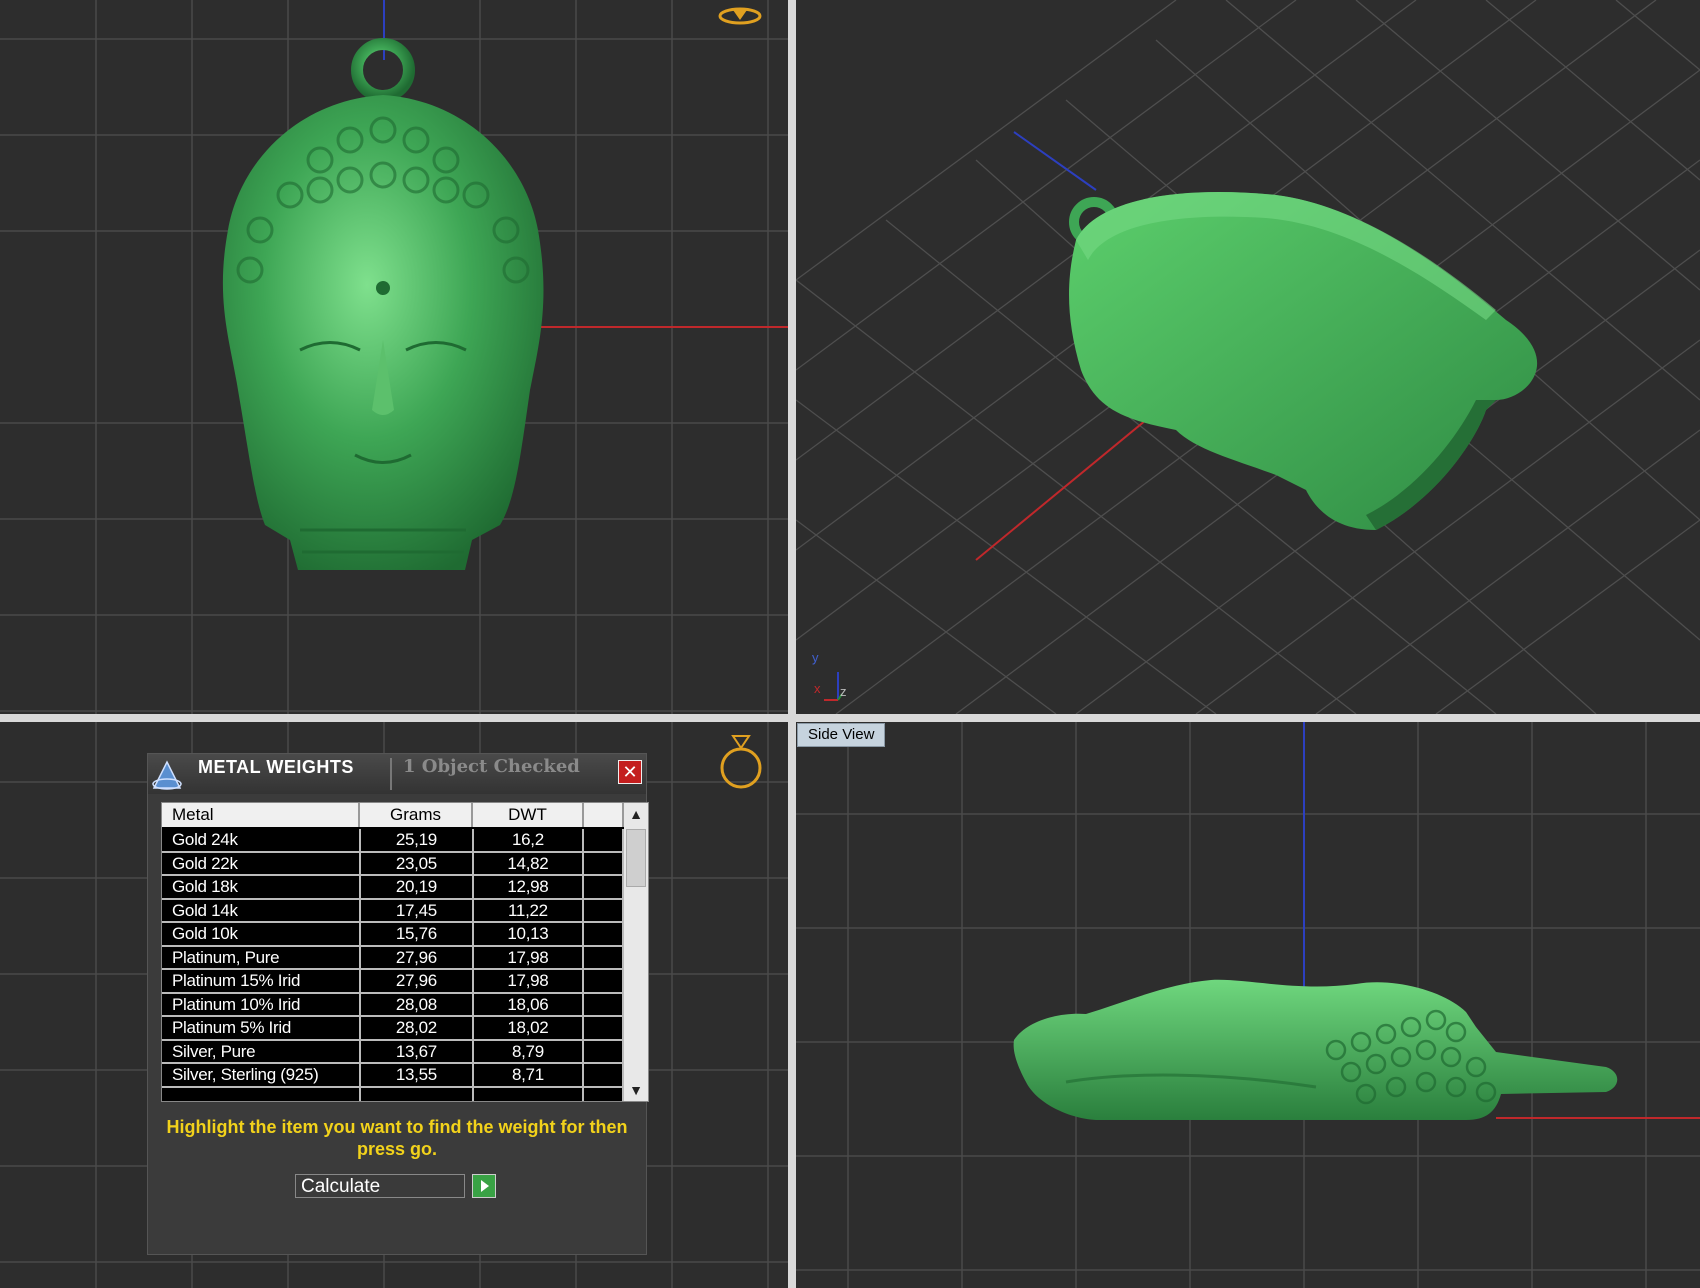 This screenshot has width=1700, height=1288. Describe the element at coordinates (529, 935) in the screenshot. I see `cell-dwt: 10,13` at that location.